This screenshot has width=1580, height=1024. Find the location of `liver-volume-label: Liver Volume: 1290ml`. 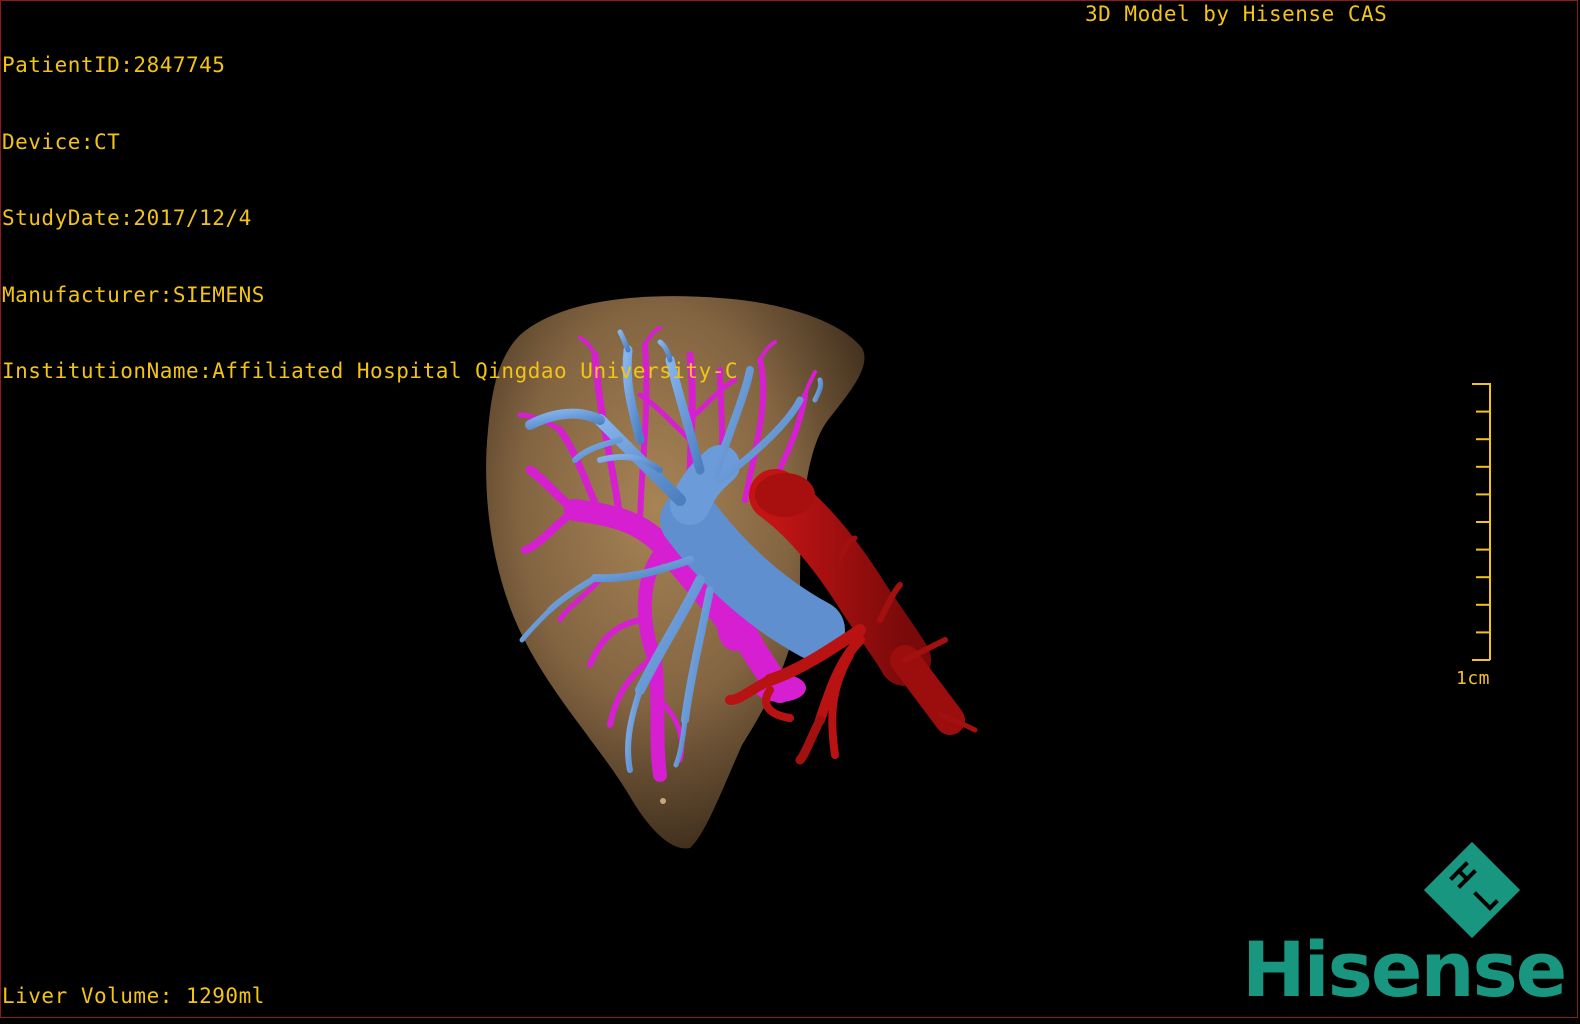

liver-volume-label: Liver Volume: 1290ml is located at coordinates (133, 996).